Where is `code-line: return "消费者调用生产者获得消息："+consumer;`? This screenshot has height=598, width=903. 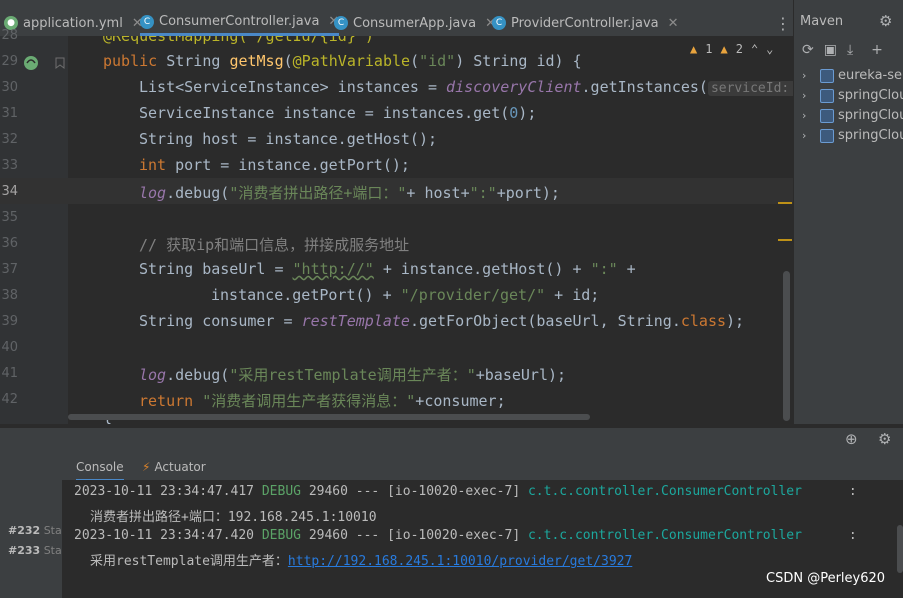 code-line: return "消费者调用生产者获得消息："+consumer; is located at coordinates (322, 401).